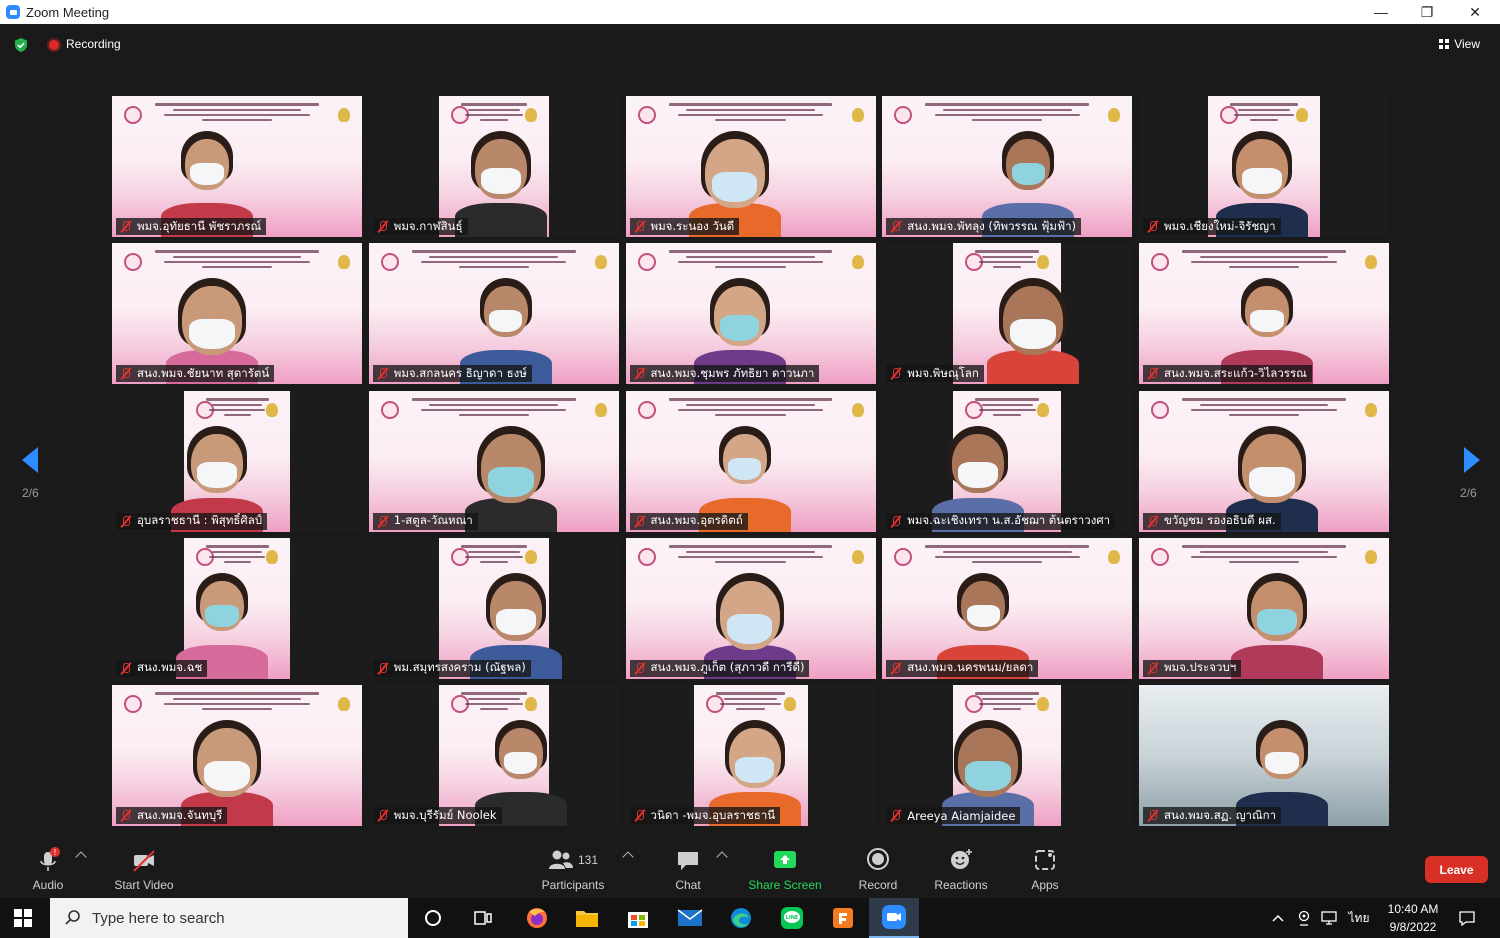 The width and height of the screenshot is (1500, 938). I want to click on view-label: View, so click(1467, 44).